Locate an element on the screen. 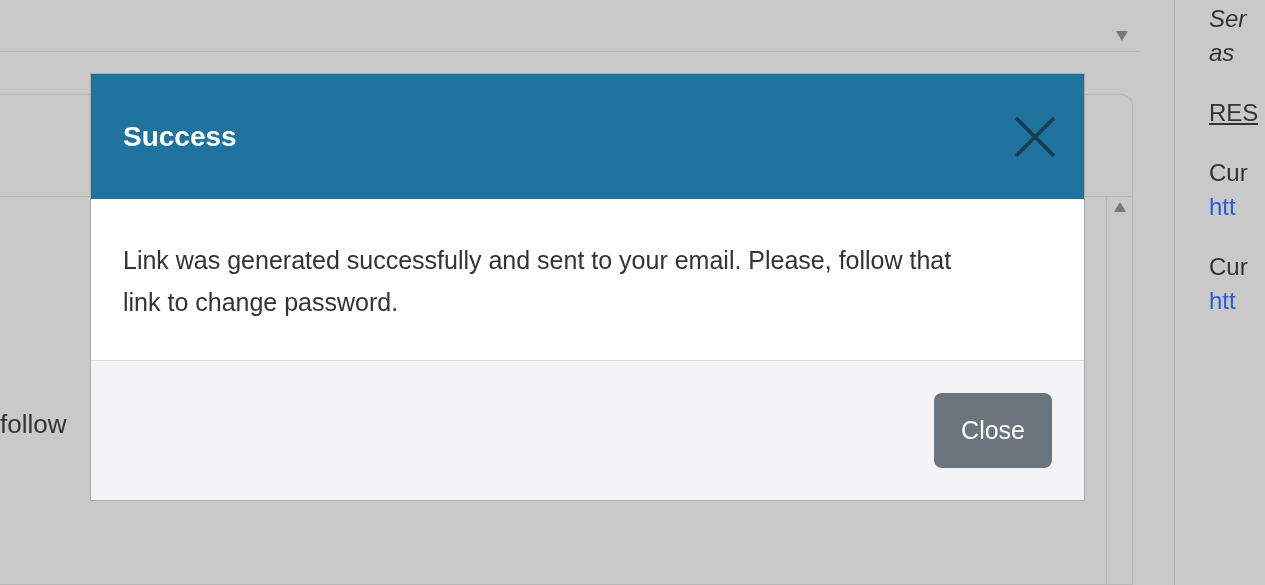 This screenshot has width=1265, height=585. side-text: as is located at coordinates (1222, 53).